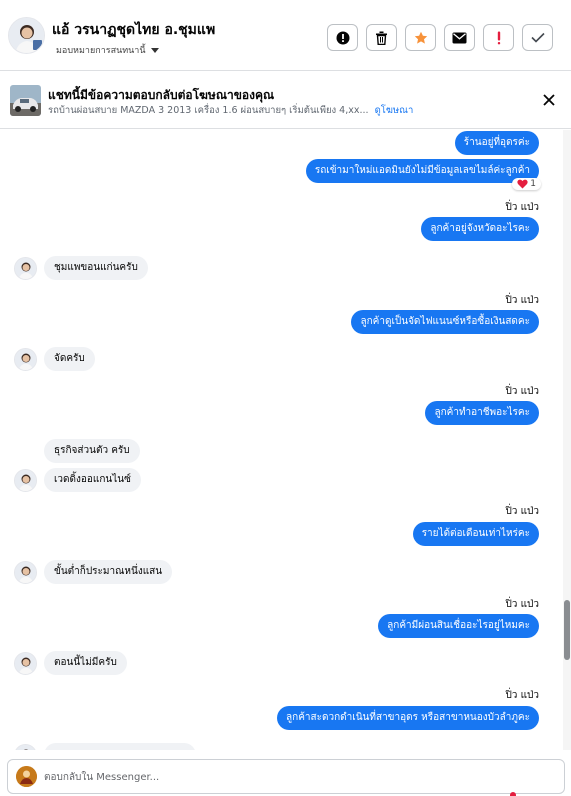 This screenshot has width=571, height=796. I want to click on reply-input, so click(284, 777).